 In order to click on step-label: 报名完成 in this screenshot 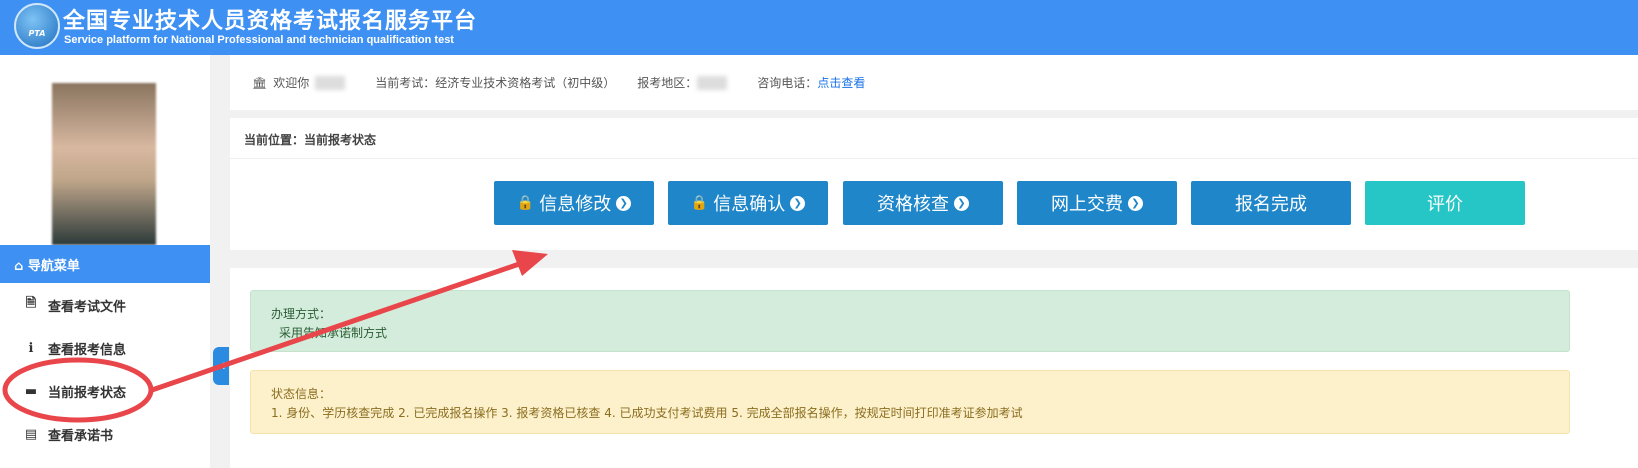, I will do `click(1271, 204)`.